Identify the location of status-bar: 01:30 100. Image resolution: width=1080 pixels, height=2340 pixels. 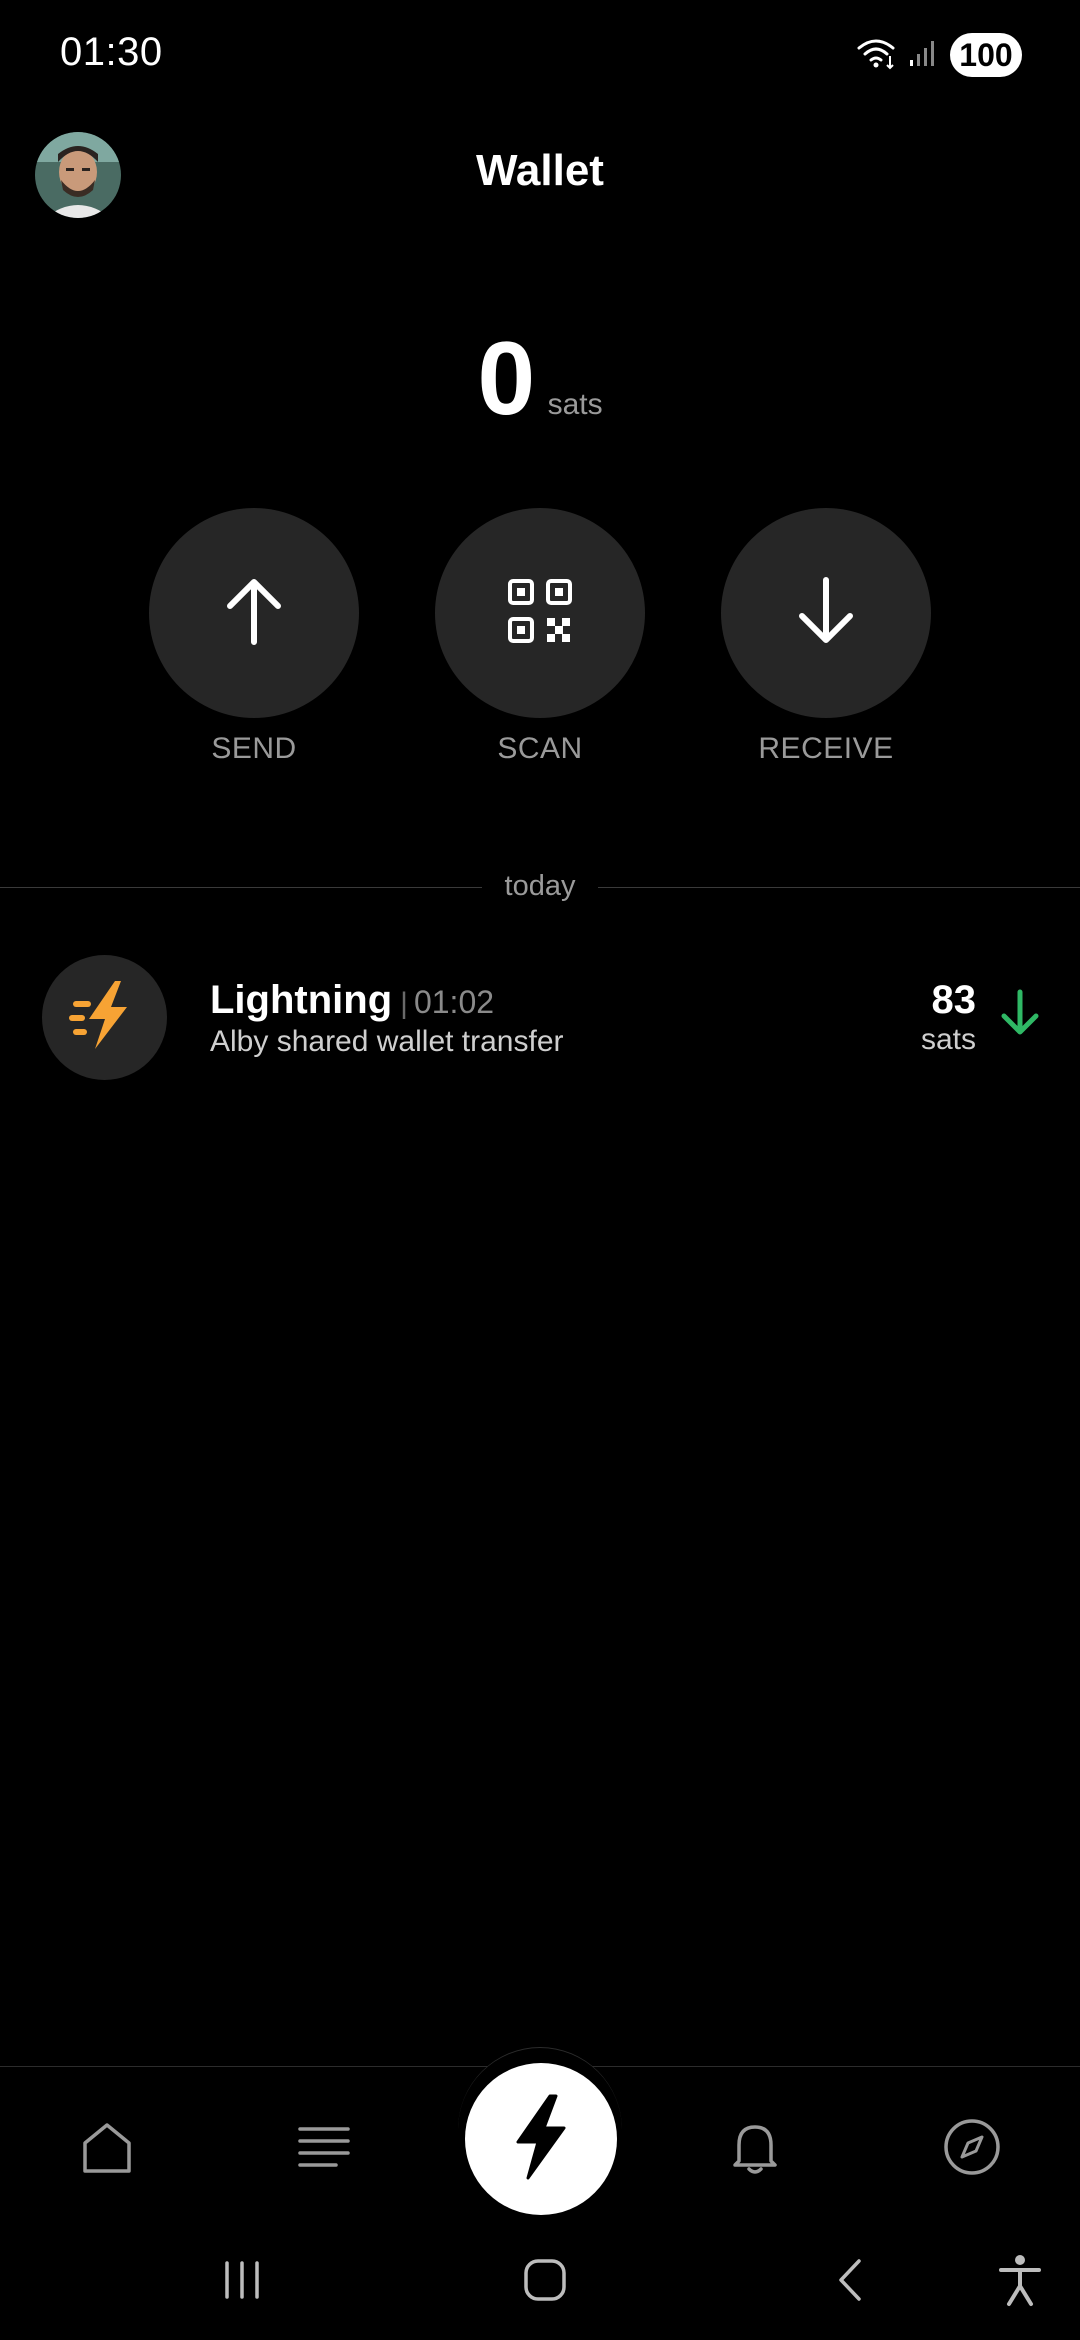
(540, 55).